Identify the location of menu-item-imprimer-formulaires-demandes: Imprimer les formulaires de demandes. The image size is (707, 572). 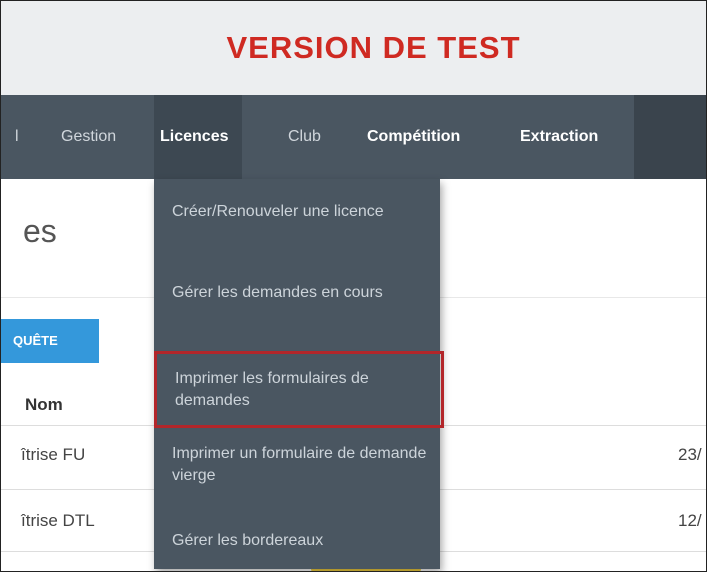
(299, 389).